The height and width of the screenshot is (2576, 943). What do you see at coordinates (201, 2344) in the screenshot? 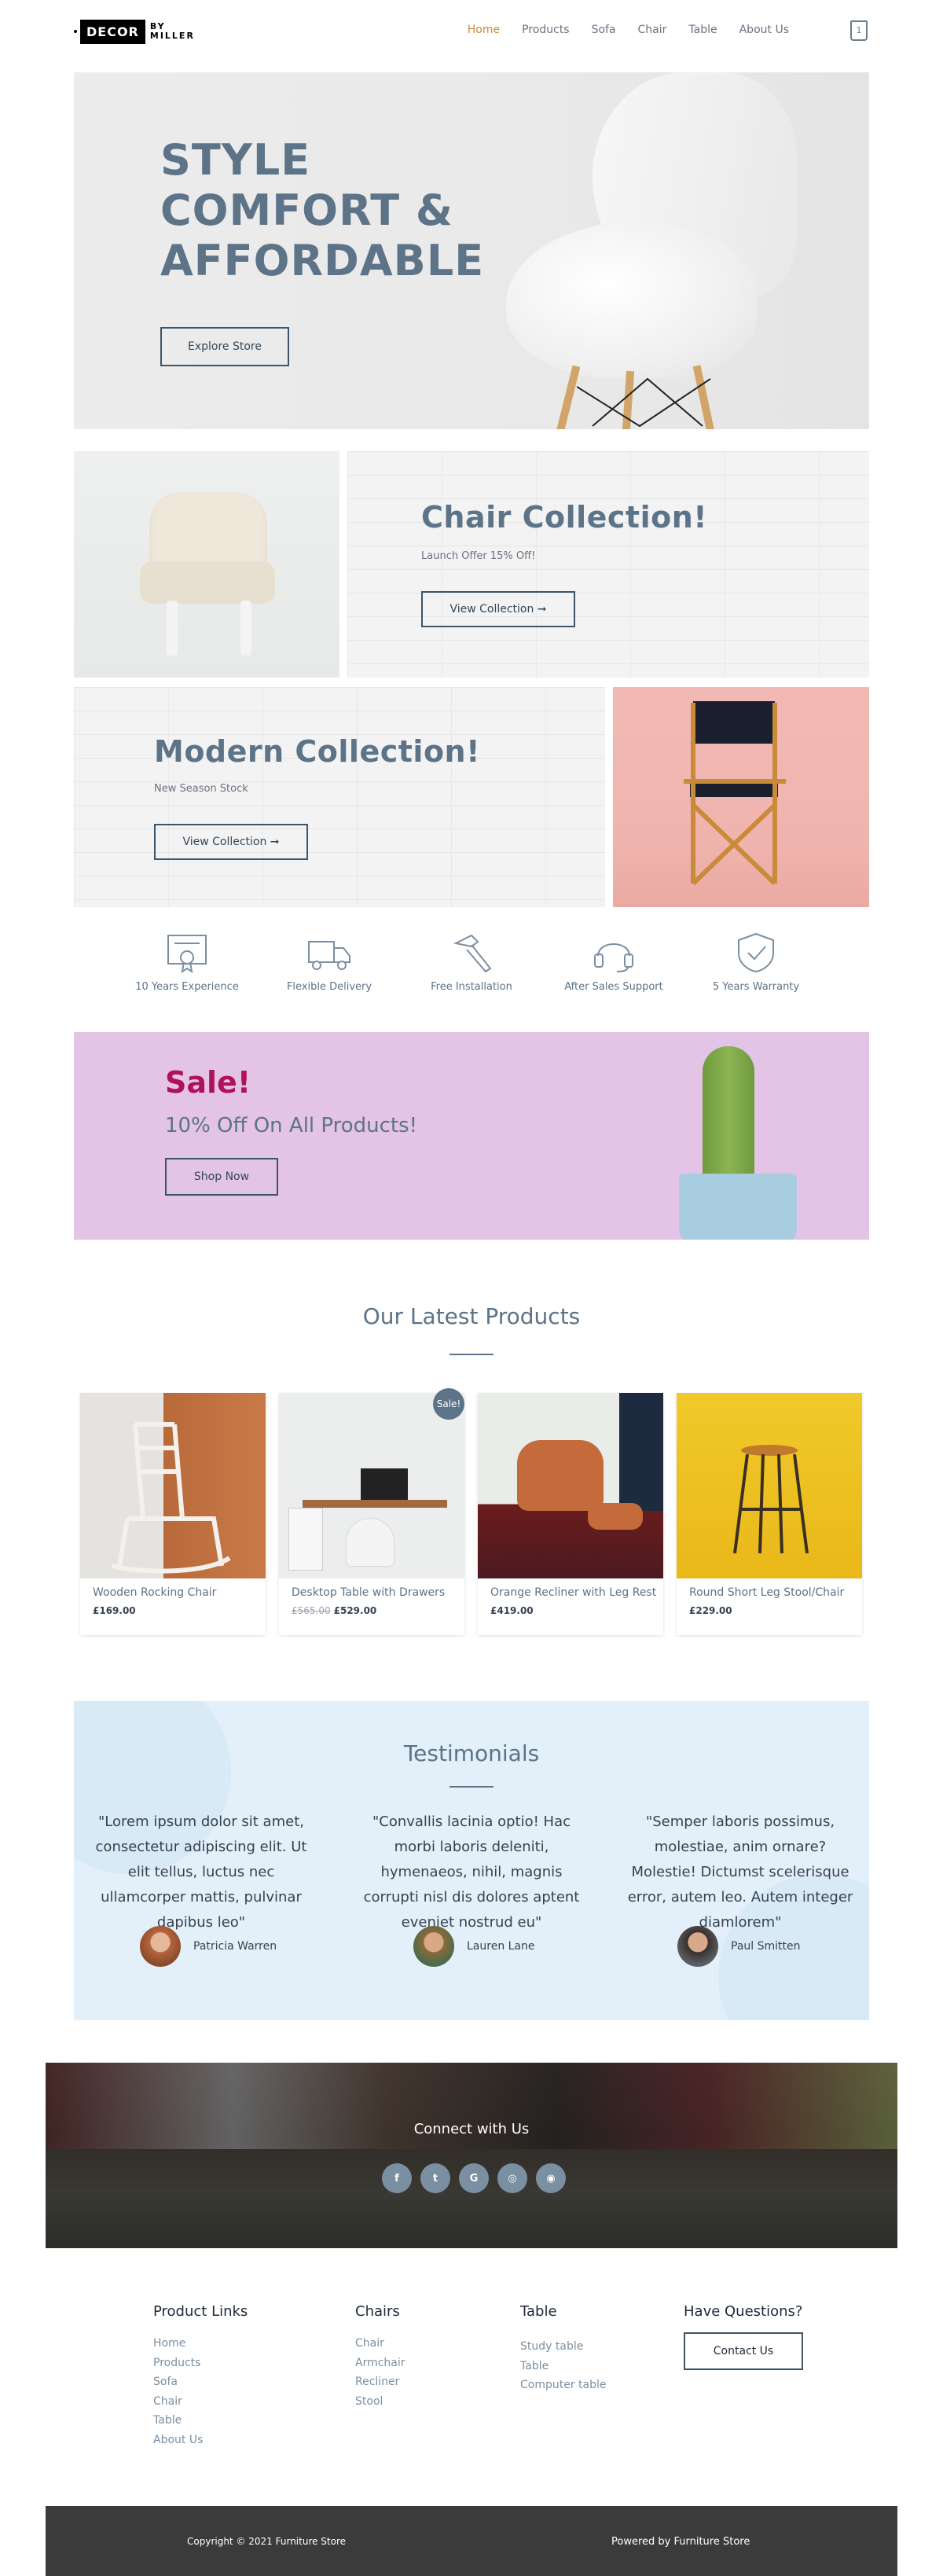
I see `footer-link: Home` at bounding box center [201, 2344].